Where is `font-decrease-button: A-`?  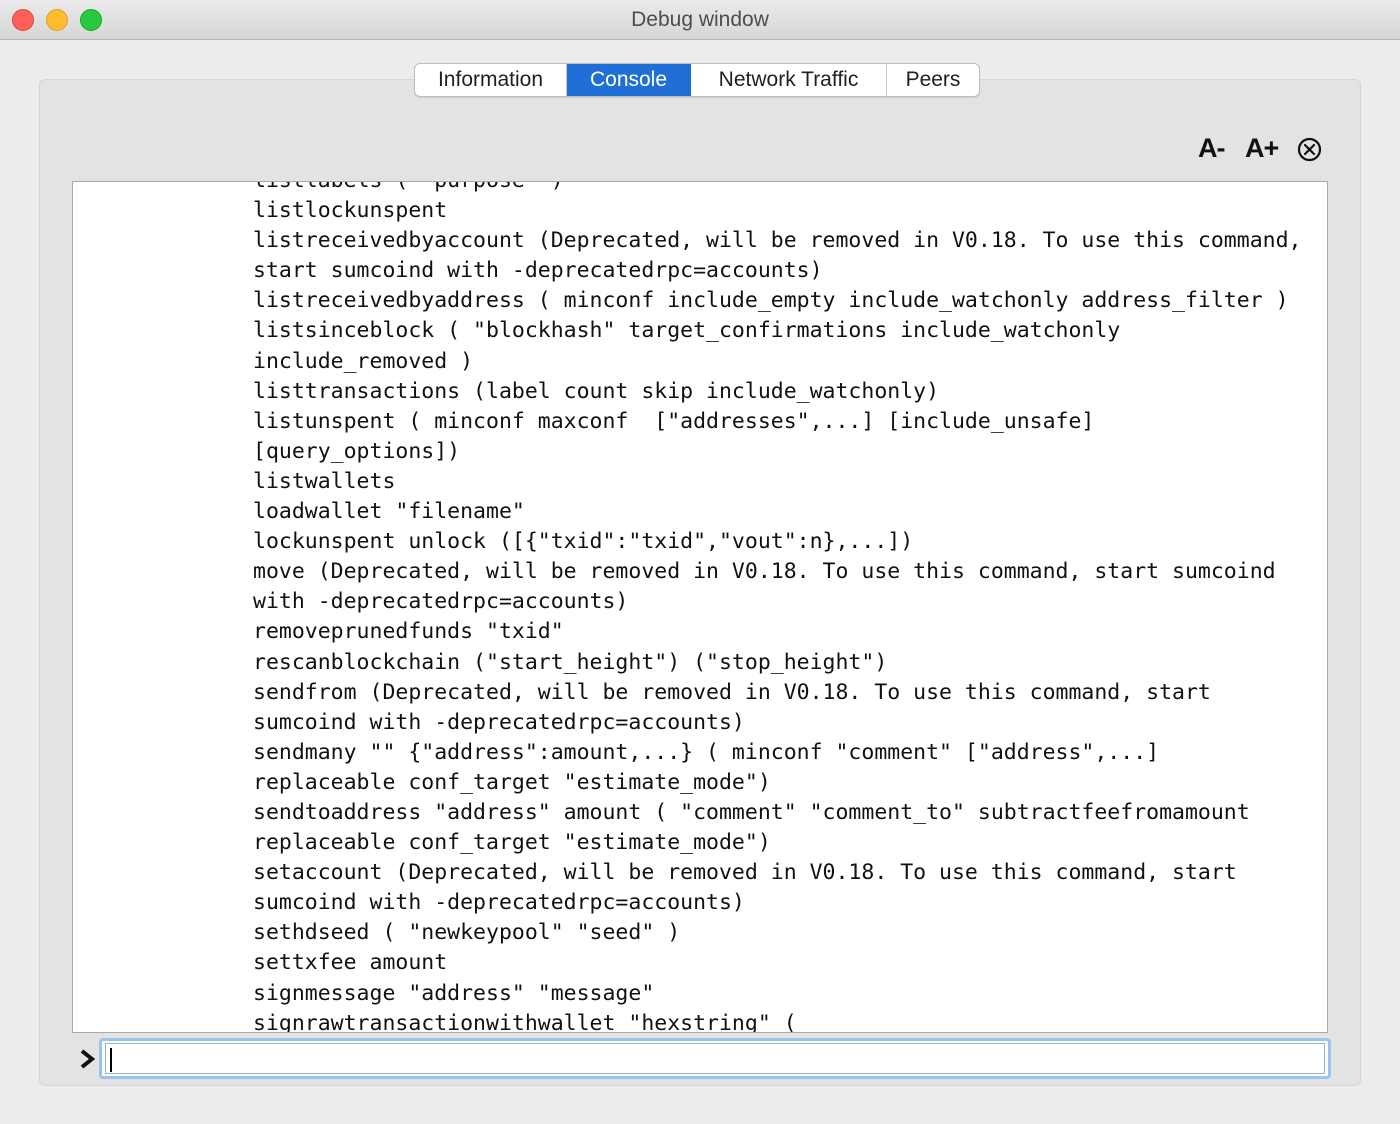
font-decrease-button: A- is located at coordinates (1211, 148).